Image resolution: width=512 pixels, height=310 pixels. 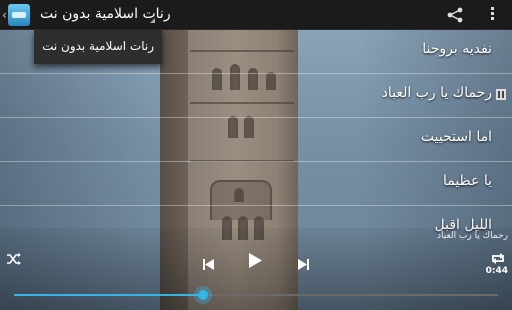 I want to click on list-item-label: نفديه بروحنا, so click(x=457, y=49).